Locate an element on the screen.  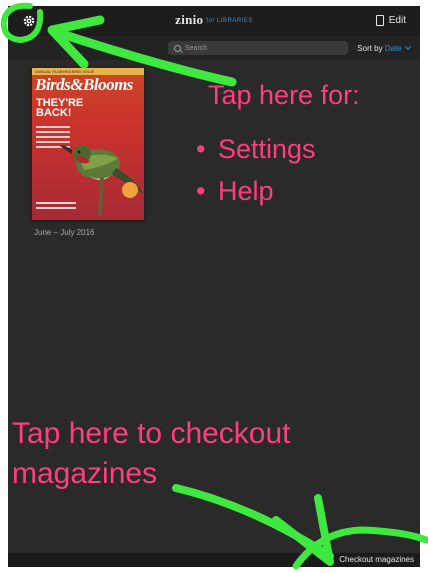
sort-dropdown: Sort by Date is located at coordinates (384, 48).